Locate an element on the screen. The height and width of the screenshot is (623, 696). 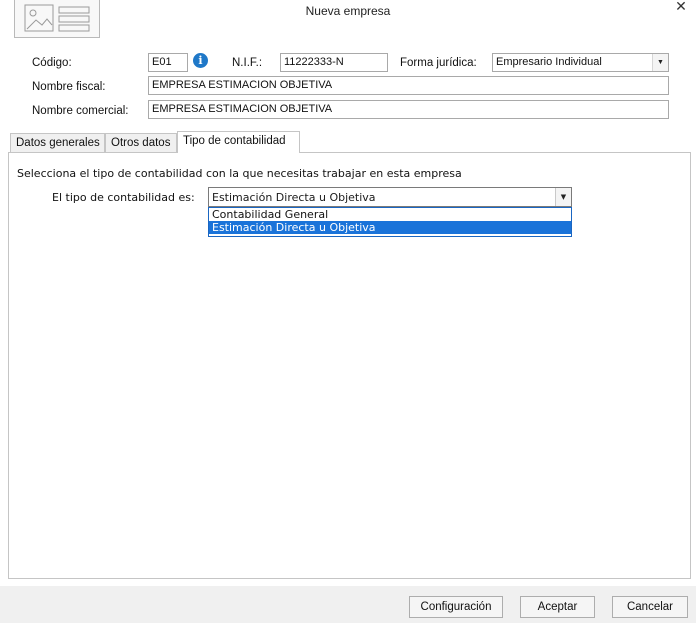
nombre-comercial-field: EMPRESA ESTIMACION OBJETIVA is located at coordinates (408, 109).